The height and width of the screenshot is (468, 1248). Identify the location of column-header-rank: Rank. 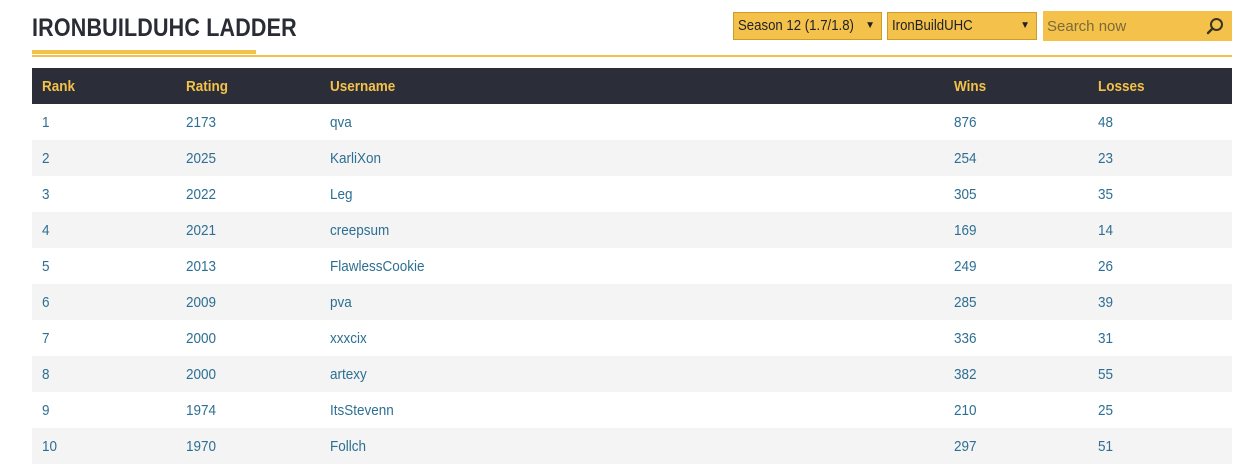
(104, 86).